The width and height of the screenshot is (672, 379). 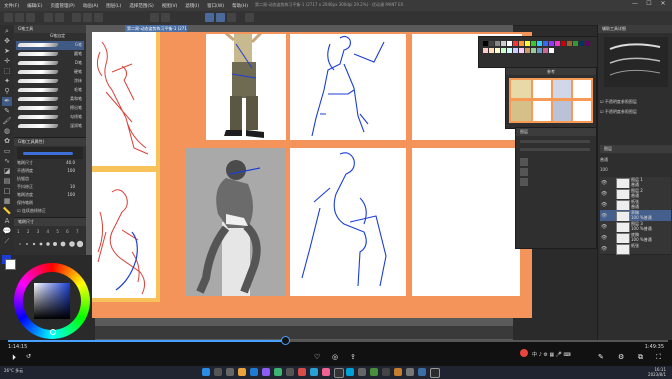 What do you see at coordinates (249, 17) in the screenshot?
I see `color-swap-icon` at bounding box center [249, 17].